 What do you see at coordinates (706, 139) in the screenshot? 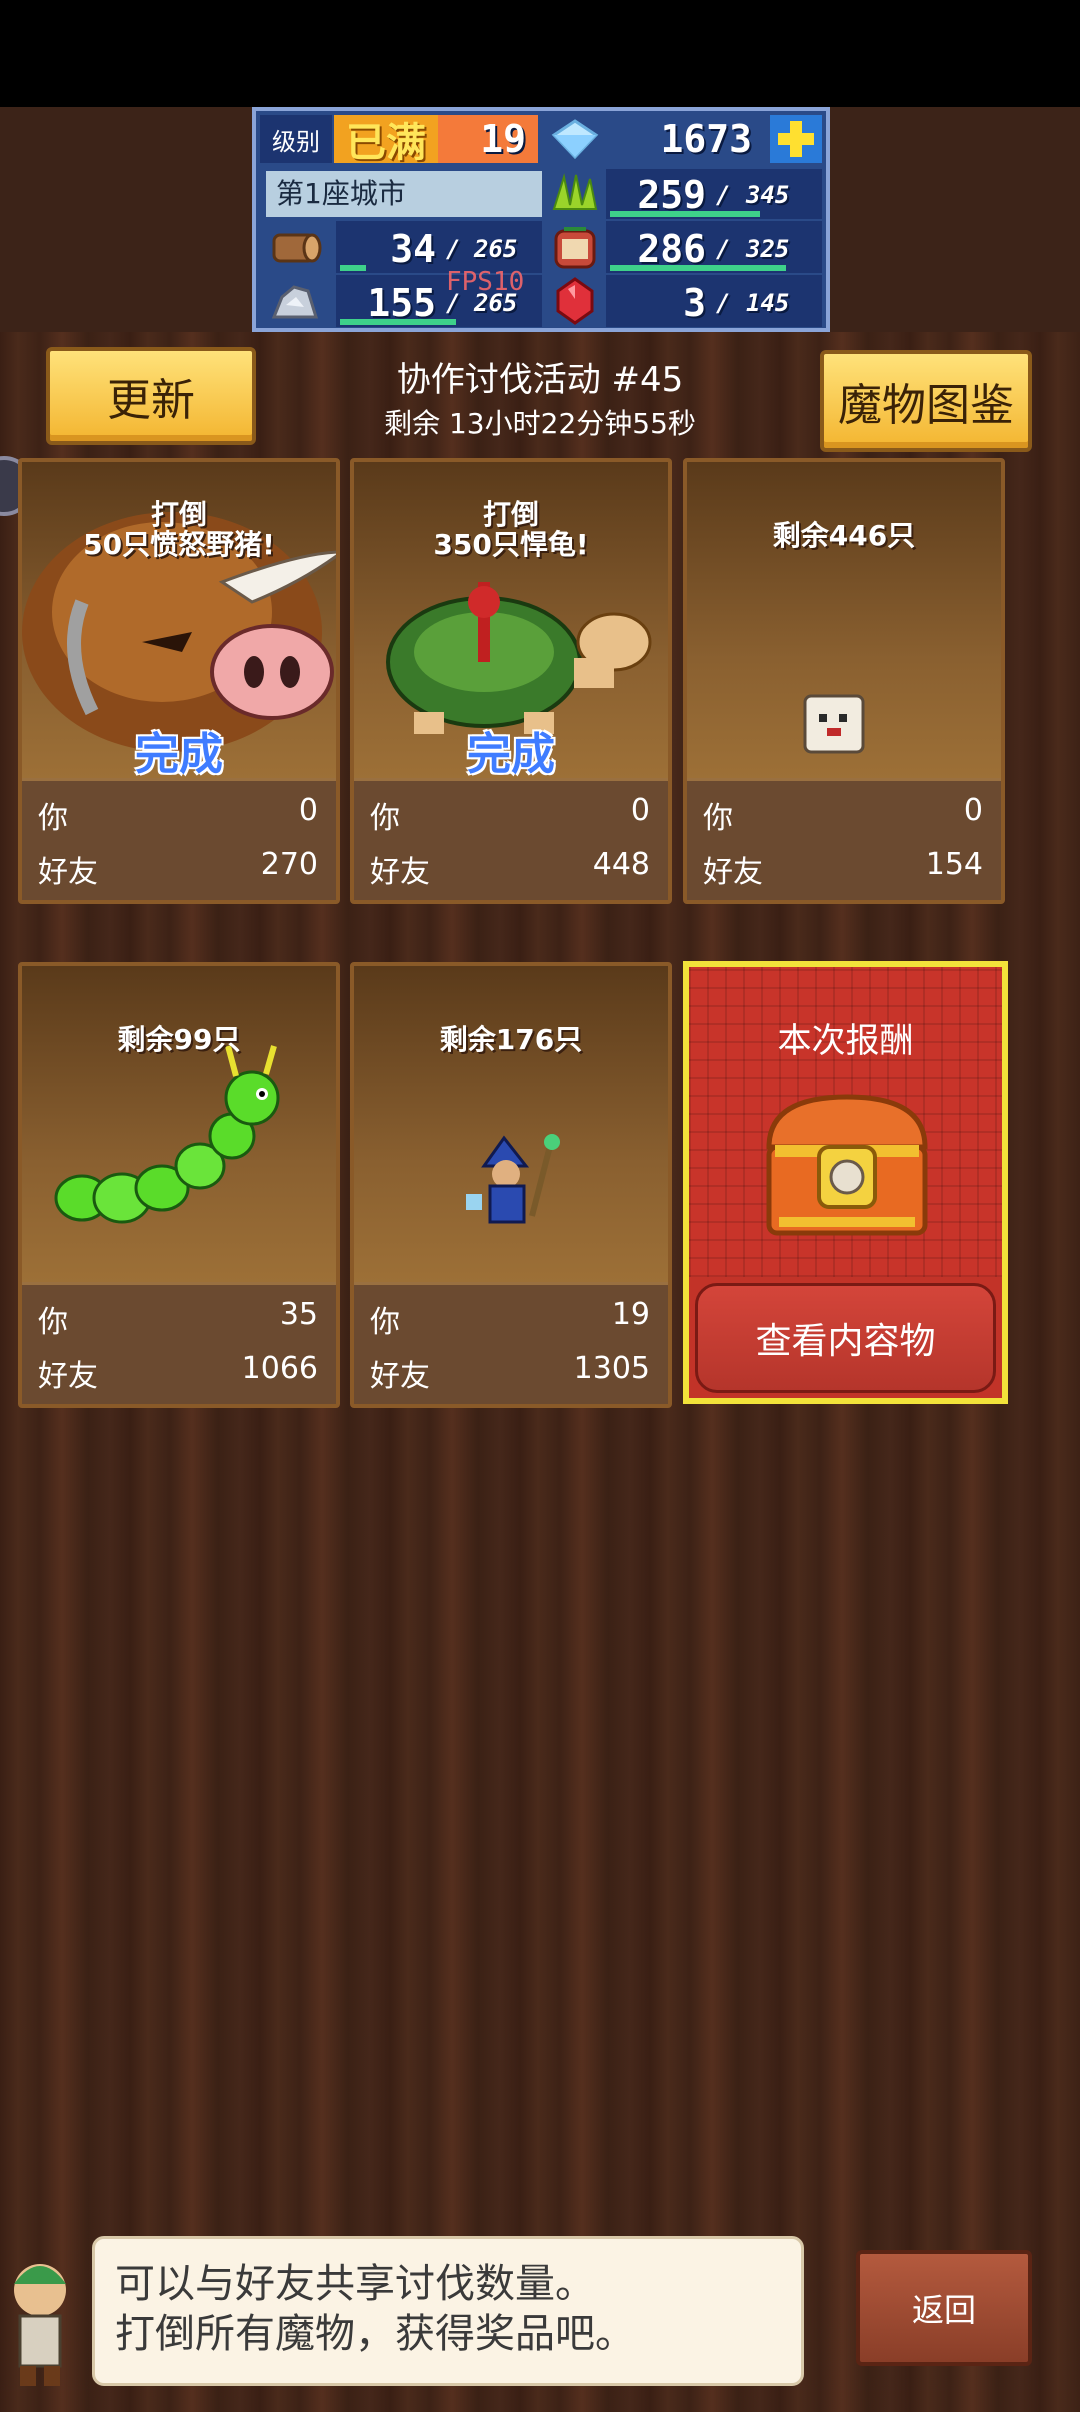
I see `gem-count: 1673` at bounding box center [706, 139].